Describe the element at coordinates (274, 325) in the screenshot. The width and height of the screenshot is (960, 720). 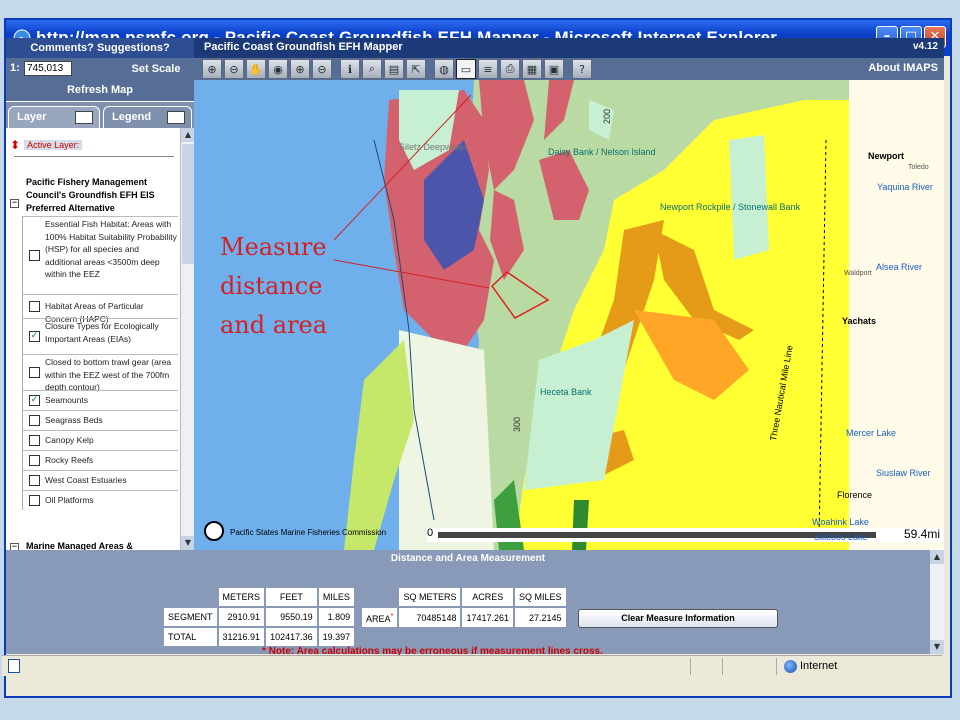
I see `annotation-line: and area` at that location.